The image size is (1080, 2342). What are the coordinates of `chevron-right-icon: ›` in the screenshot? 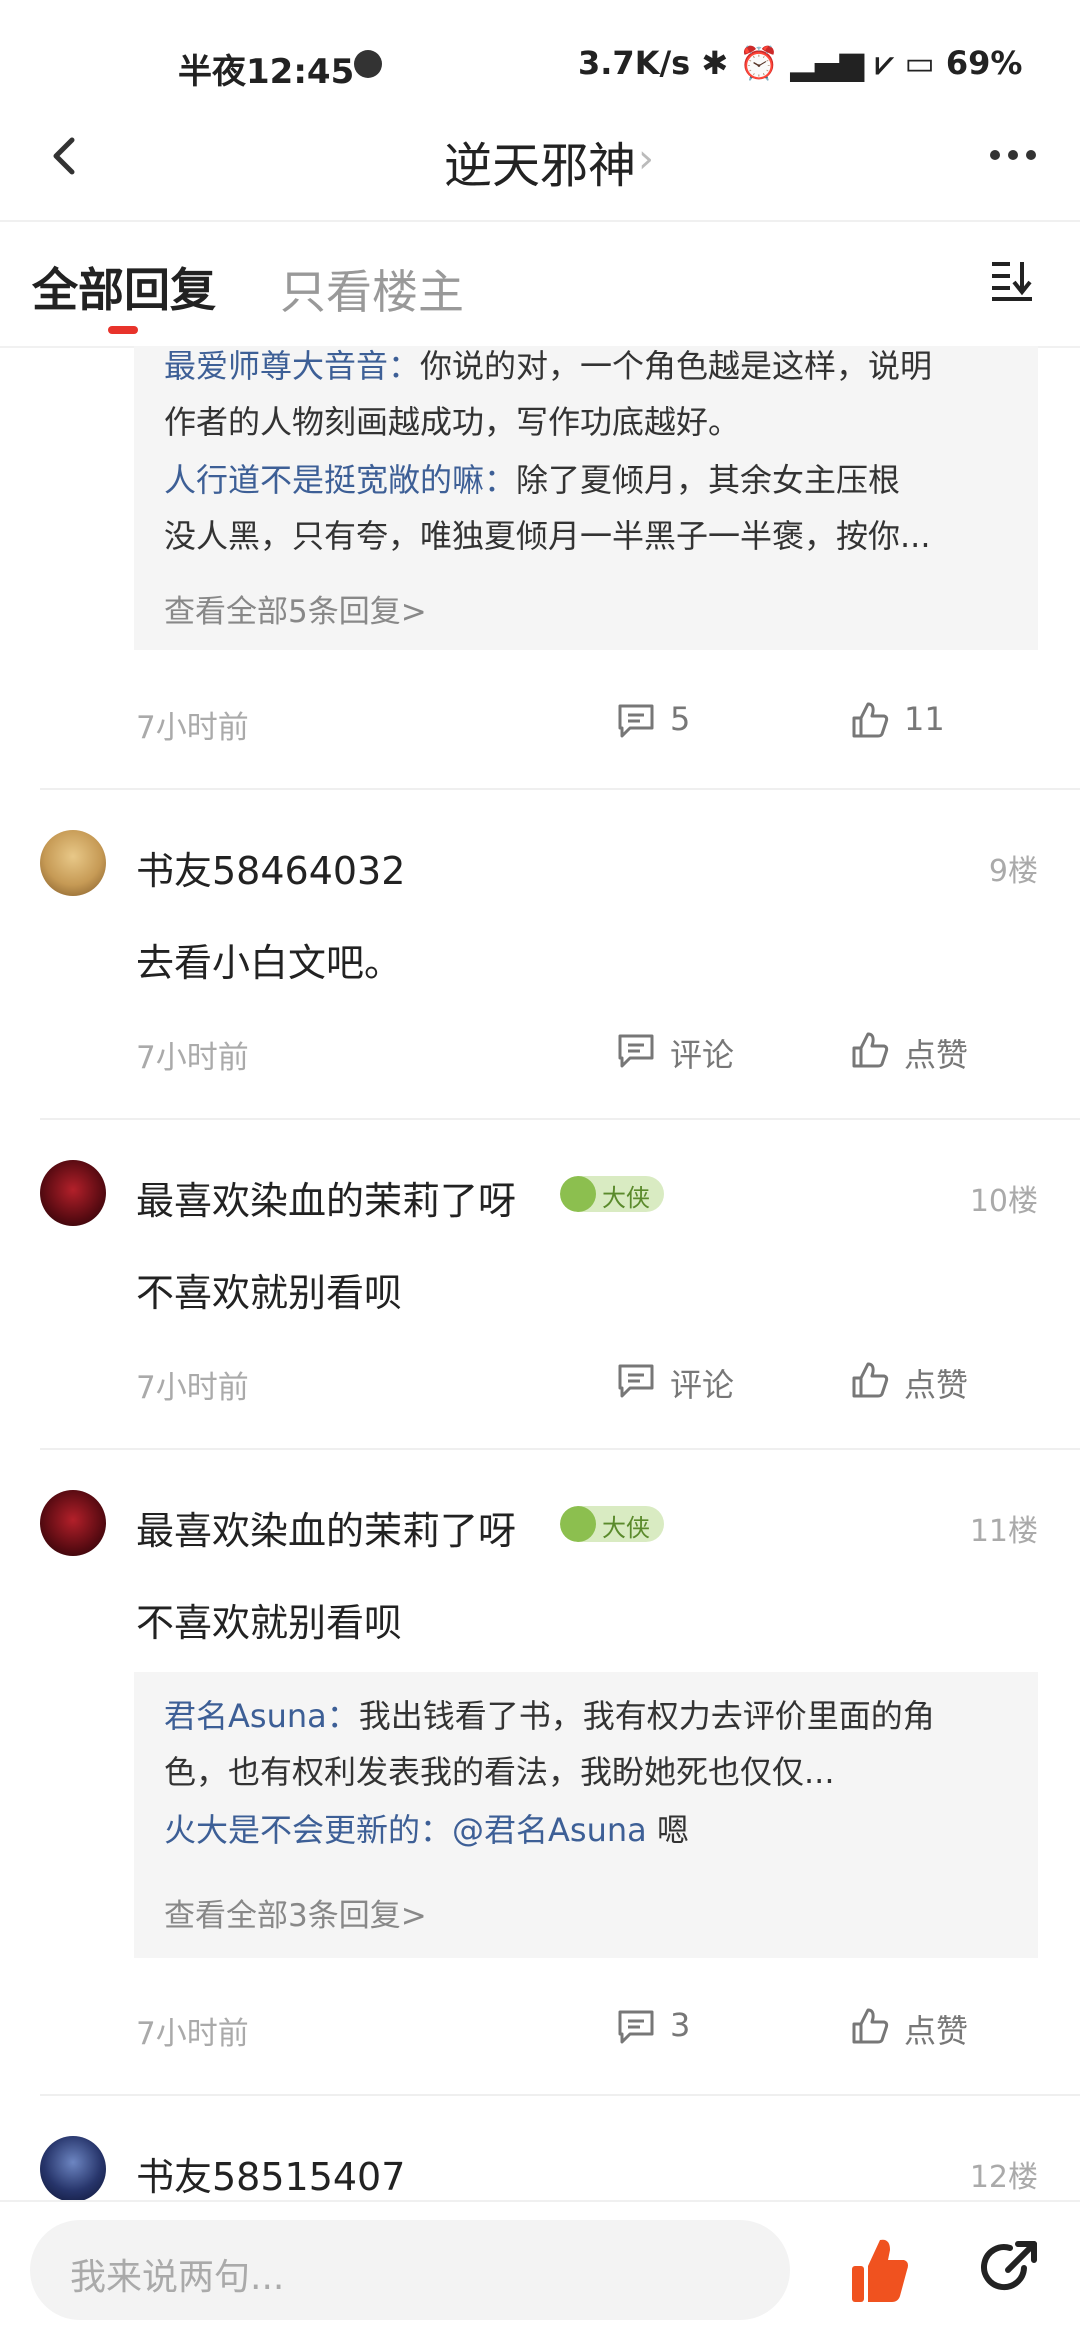 It's located at (646, 159).